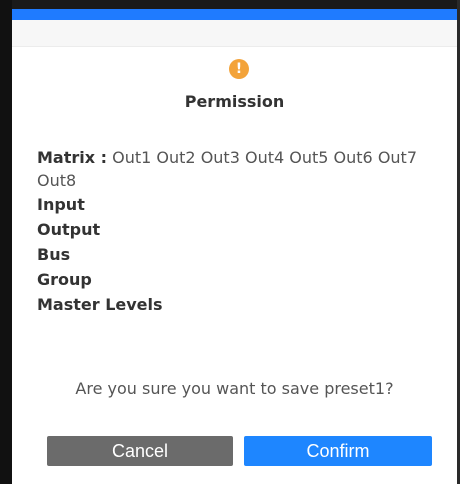 The image size is (460, 484). I want to click on warning-icon: !, so click(239, 69).